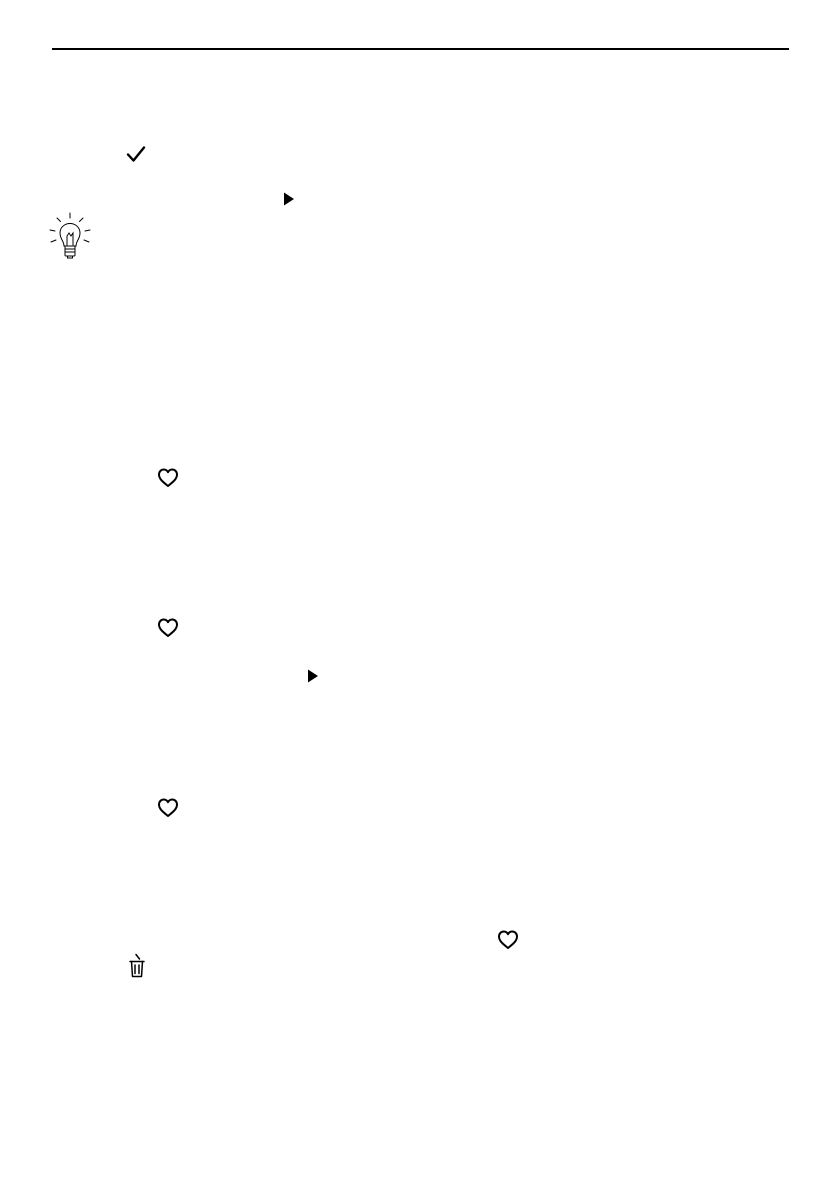  What do you see at coordinates (136, 155) in the screenshot?
I see `check-icon` at bounding box center [136, 155].